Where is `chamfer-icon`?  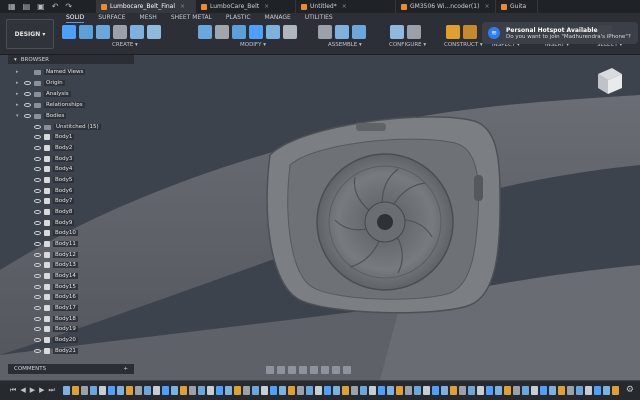 chamfer-icon is located at coordinates (239, 32).